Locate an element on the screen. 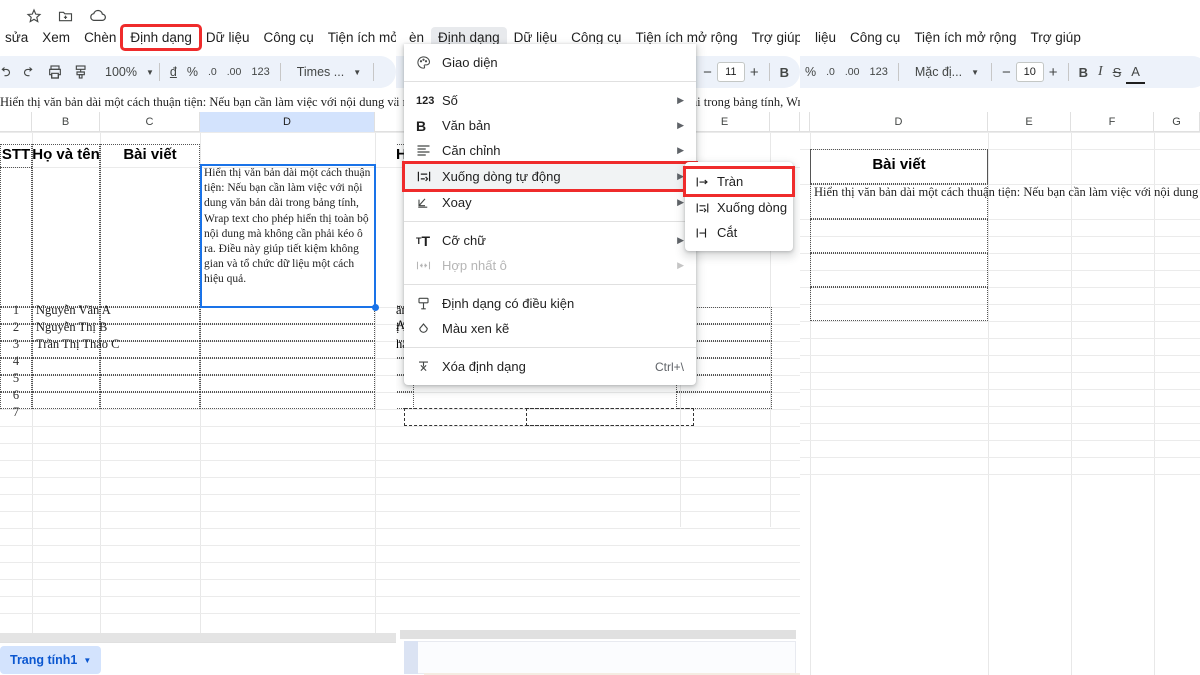 This screenshot has width=1200, height=675. cell-name-3: Trần Thị Thảo C is located at coordinates (116, 344).